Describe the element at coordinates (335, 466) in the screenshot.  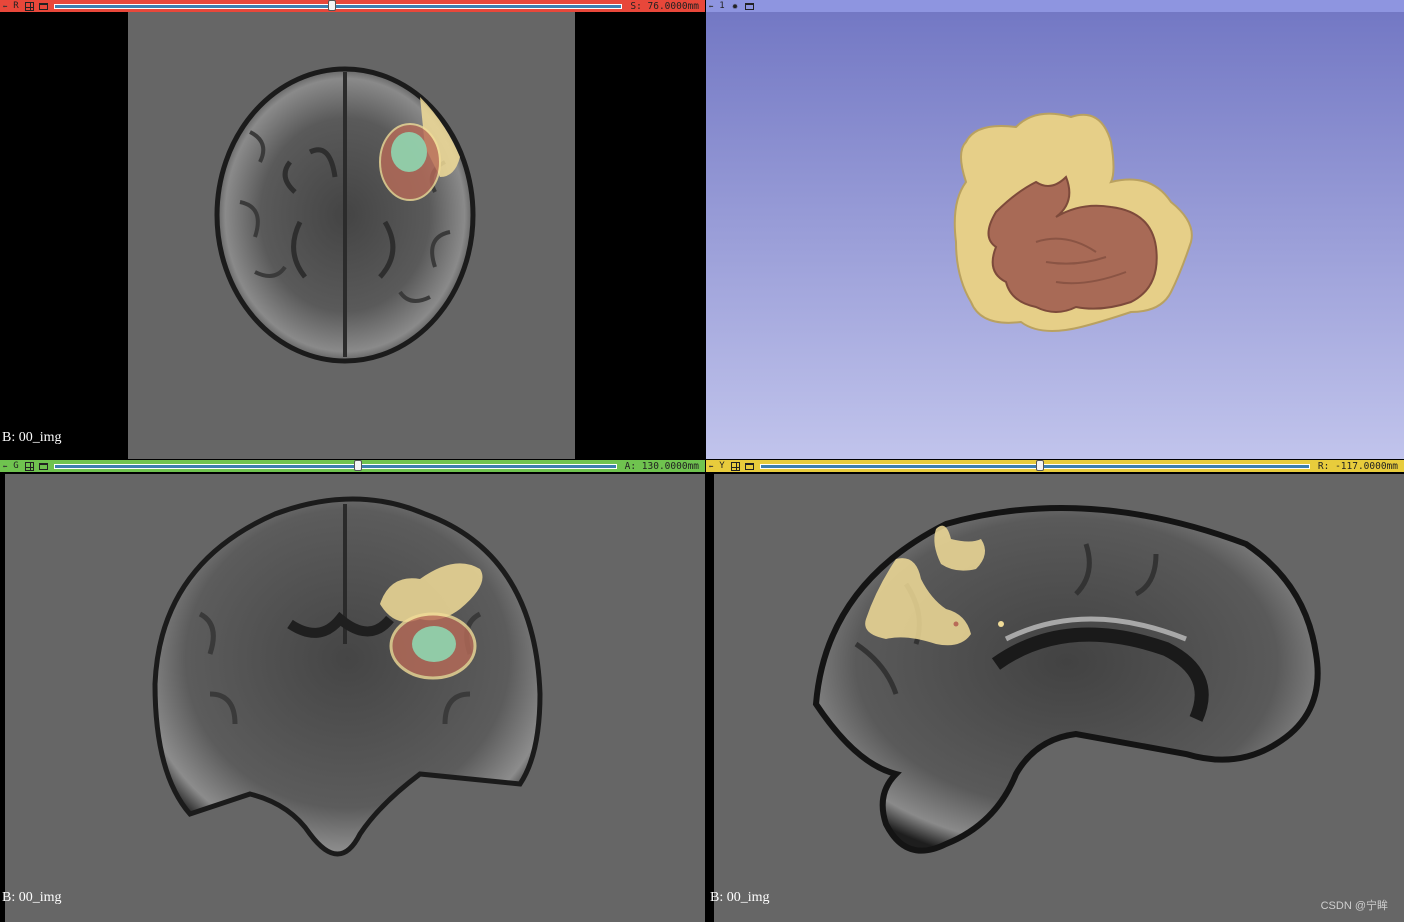
I see `green-slice-offset-slider` at that location.